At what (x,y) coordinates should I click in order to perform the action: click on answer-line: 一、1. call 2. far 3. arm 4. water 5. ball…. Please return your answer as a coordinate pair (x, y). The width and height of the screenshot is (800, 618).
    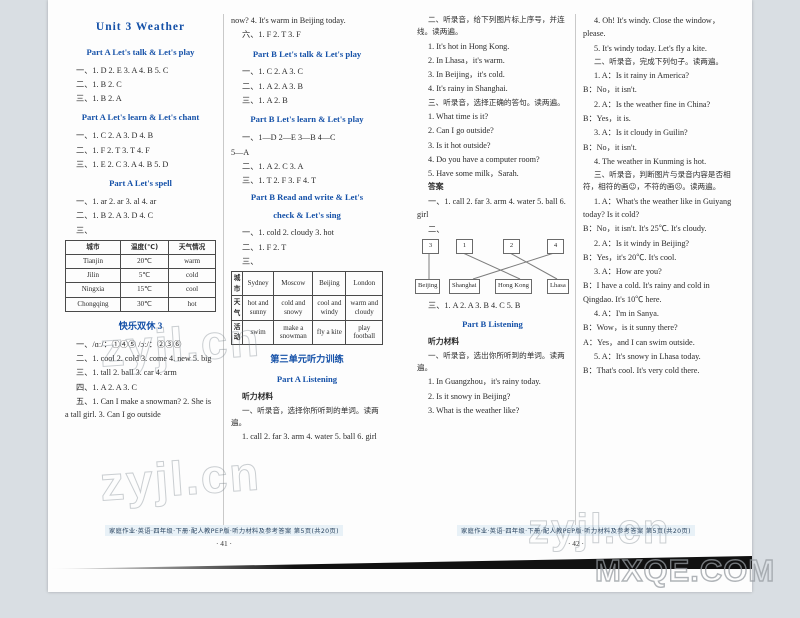
    Looking at the image, I should click on (491, 208).